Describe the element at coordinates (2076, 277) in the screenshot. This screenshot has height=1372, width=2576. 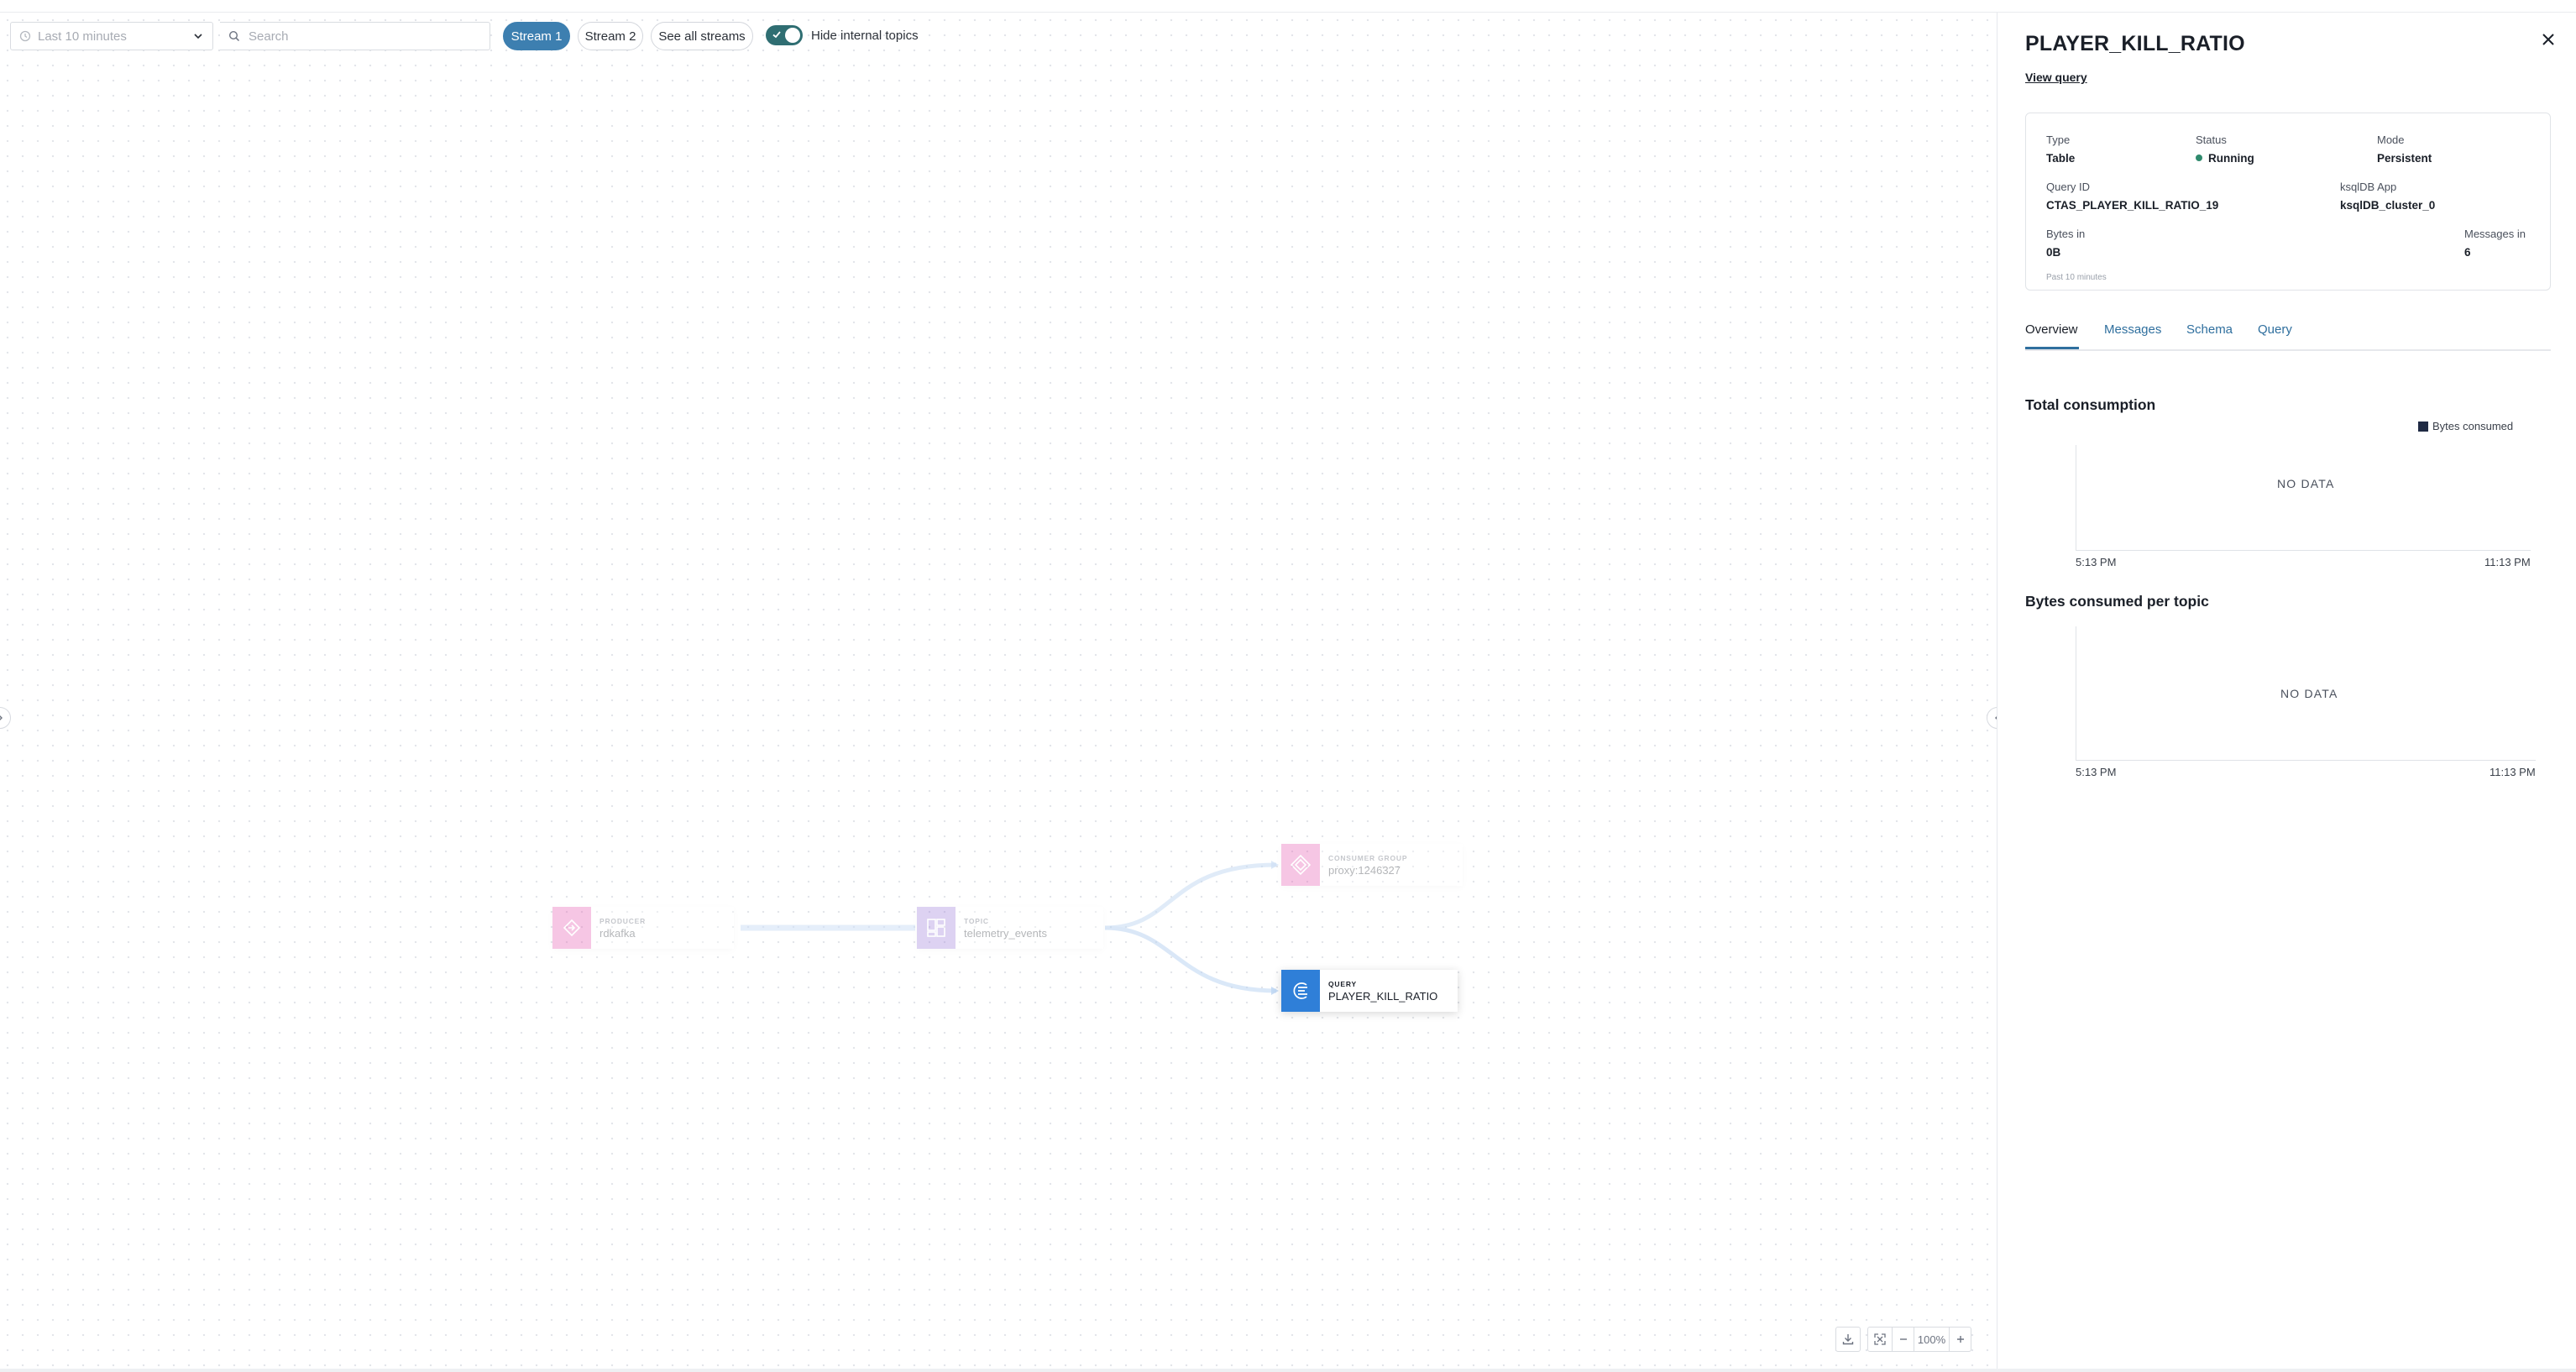
I see `time-window-note: Past 10 minutes` at that location.